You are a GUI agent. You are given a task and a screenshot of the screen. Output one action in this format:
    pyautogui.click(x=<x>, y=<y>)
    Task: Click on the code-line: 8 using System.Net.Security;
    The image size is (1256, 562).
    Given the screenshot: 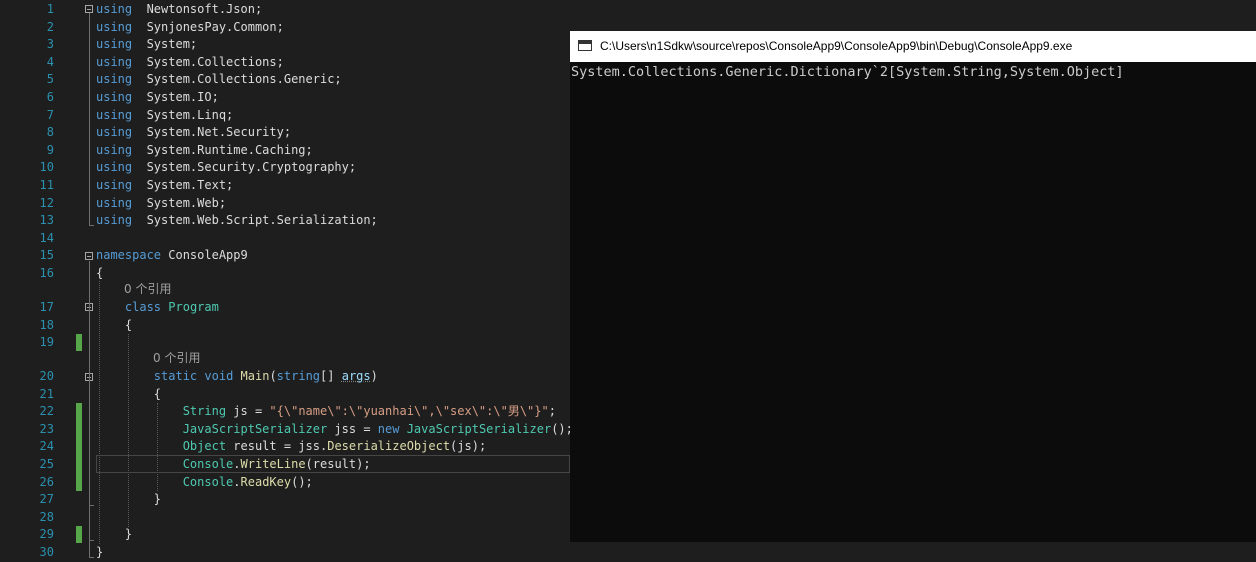 What is the action you would take?
    pyautogui.click(x=285, y=133)
    